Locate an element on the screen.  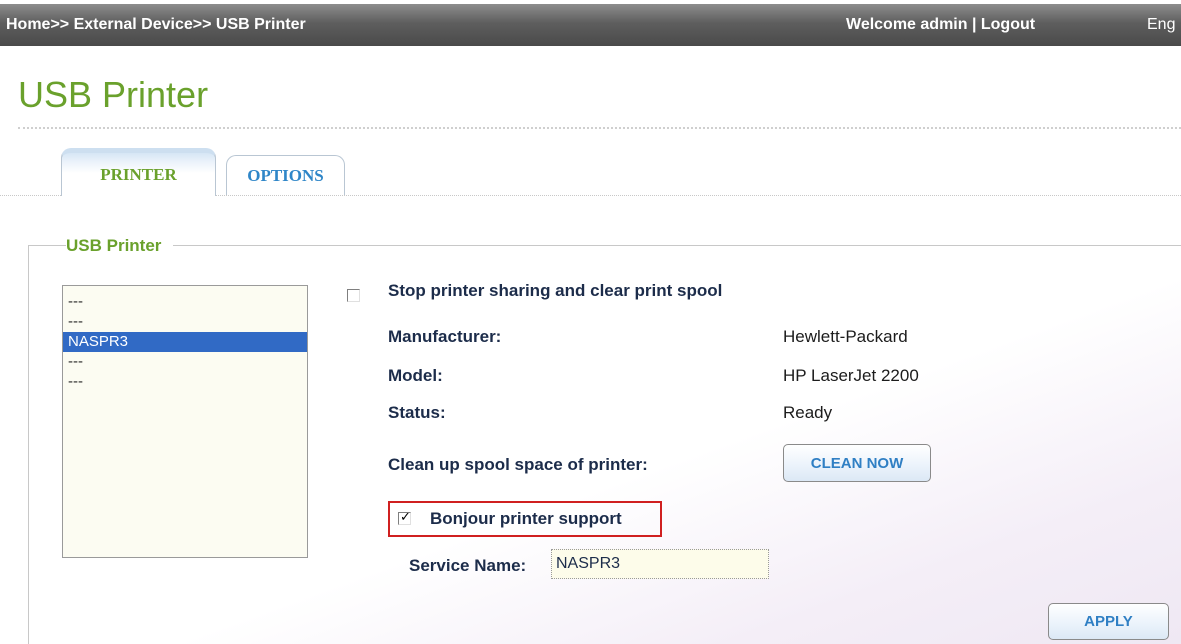
tab-printer: PRINTER is located at coordinates (138, 172).